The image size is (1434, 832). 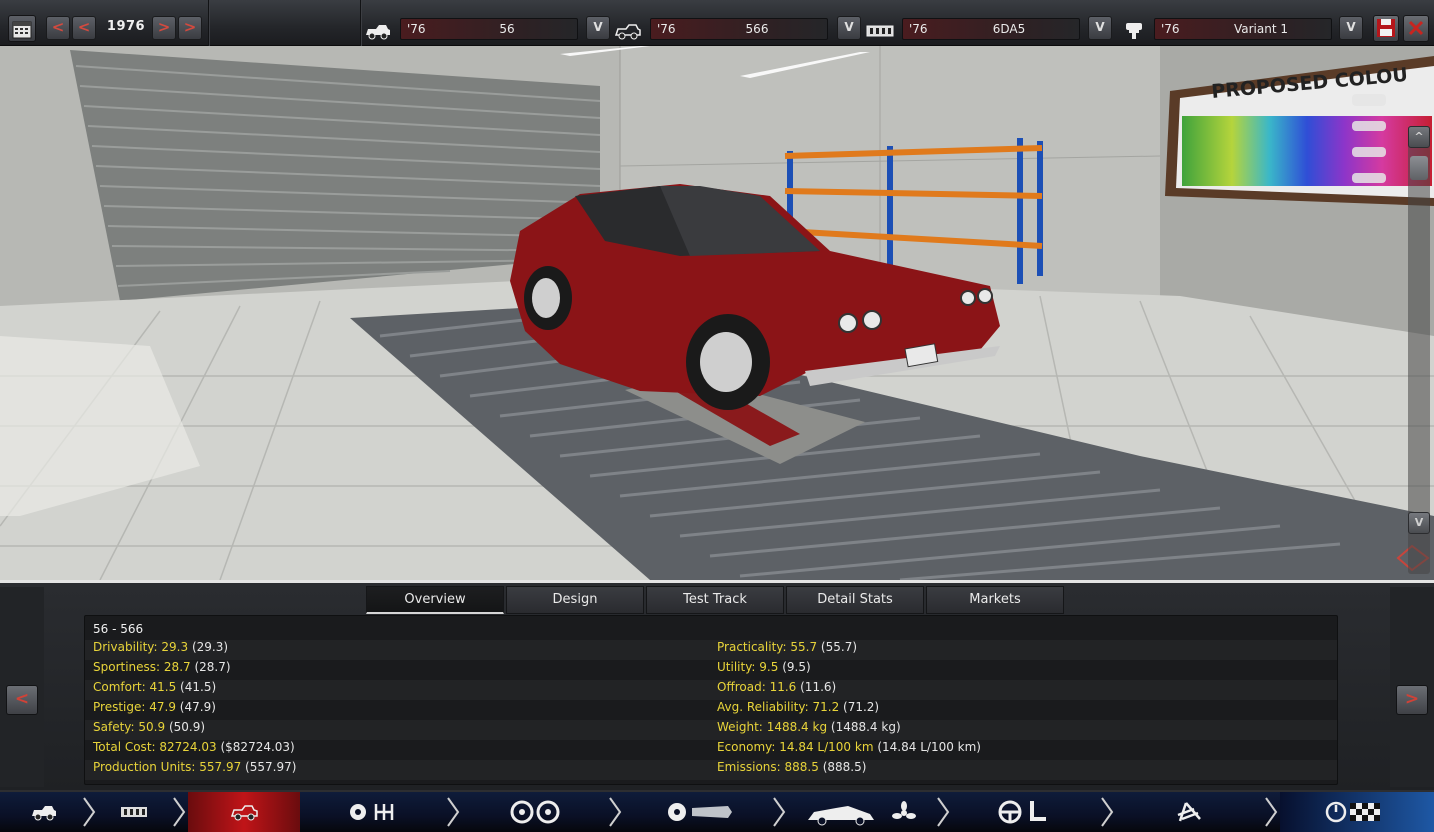 I want to click on model-dropdown-button: V, so click(x=598, y=28).